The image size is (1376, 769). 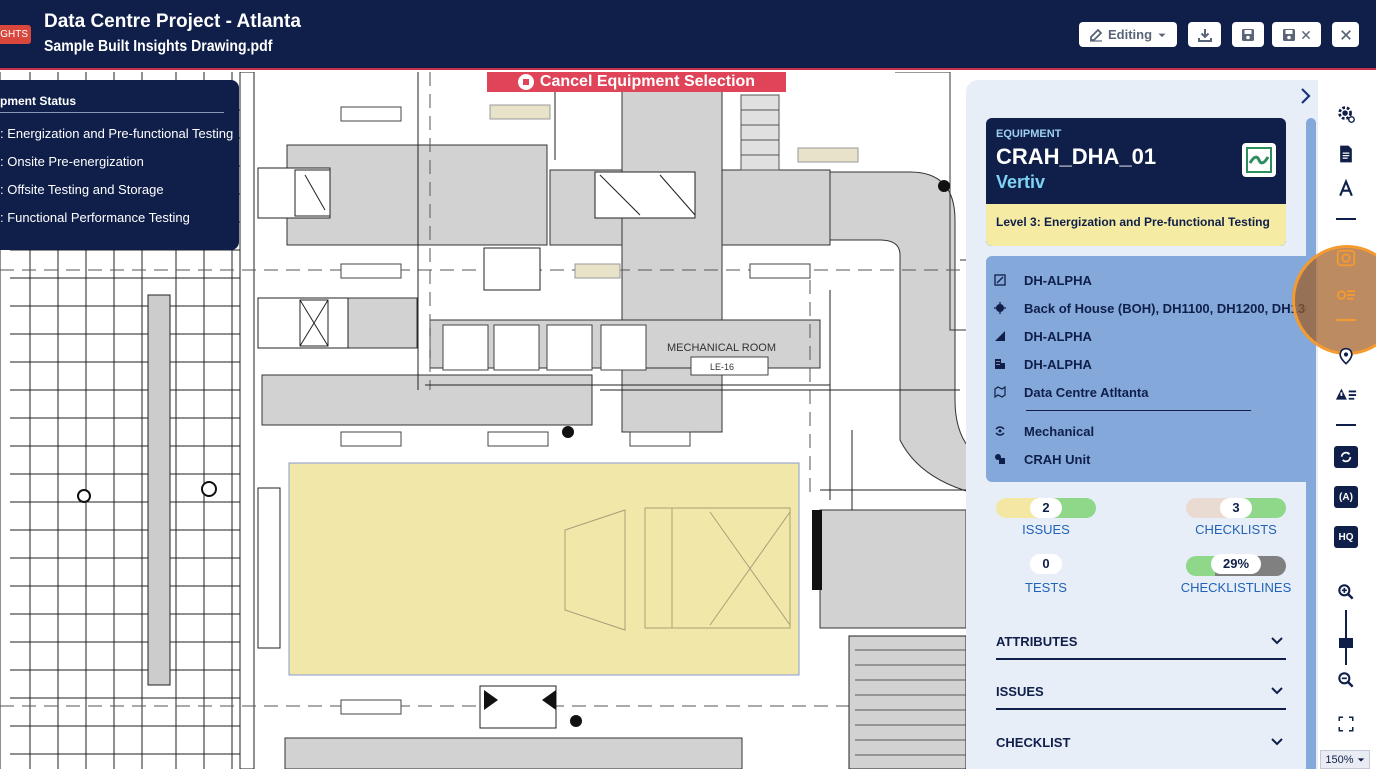 What do you see at coordinates (1046, 587) in the screenshot?
I see `tests-label: TESTS` at bounding box center [1046, 587].